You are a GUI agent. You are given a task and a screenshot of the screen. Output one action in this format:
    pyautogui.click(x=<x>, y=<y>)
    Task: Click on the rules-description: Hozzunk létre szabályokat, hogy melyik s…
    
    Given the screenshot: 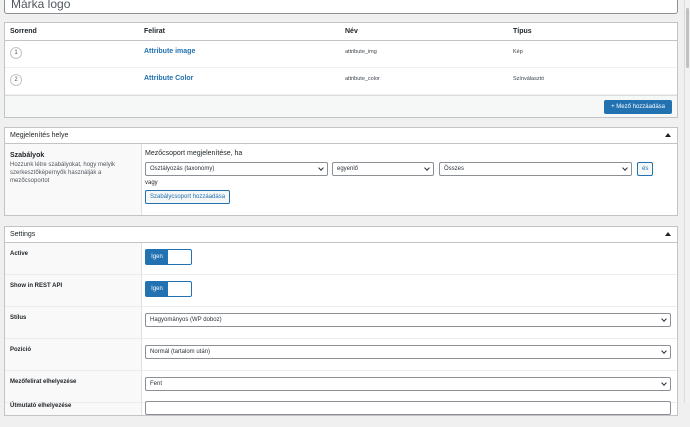 What is the action you would take?
    pyautogui.click(x=63, y=173)
    